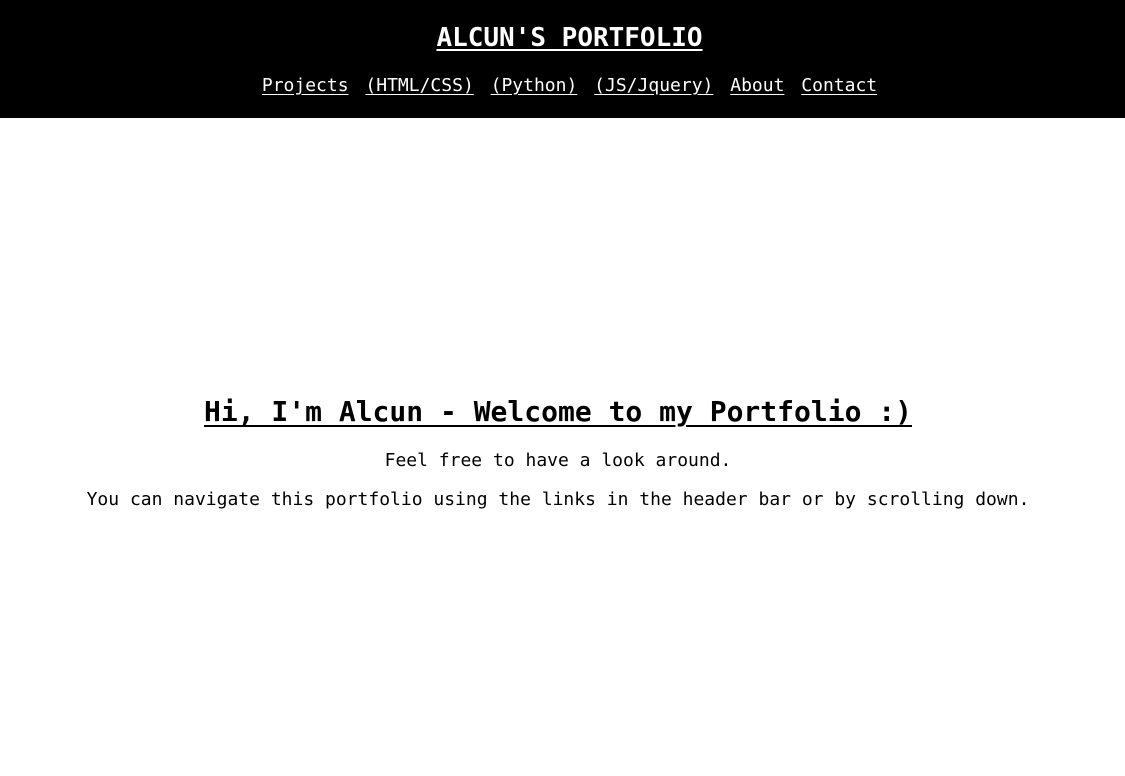 The height and width of the screenshot is (776, 1125). Describe the element at coordinates (534, 85) in the screenshot. I see `nav-link-python: (Python)` at that location.